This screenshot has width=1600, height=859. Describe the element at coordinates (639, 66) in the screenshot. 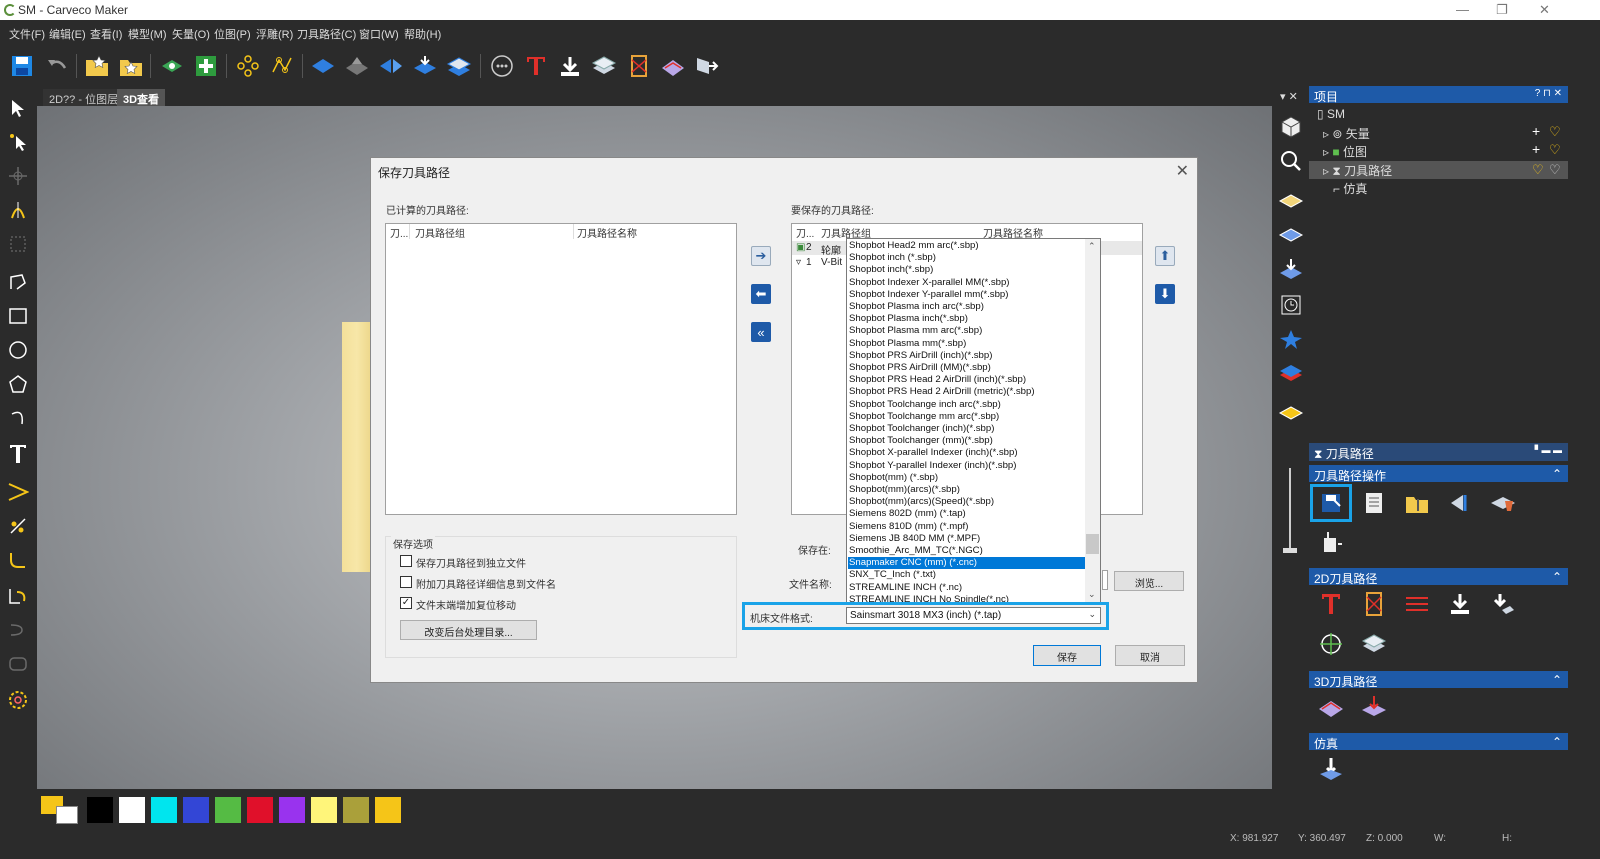

I see `hatch-toolpath-icon` at that location.